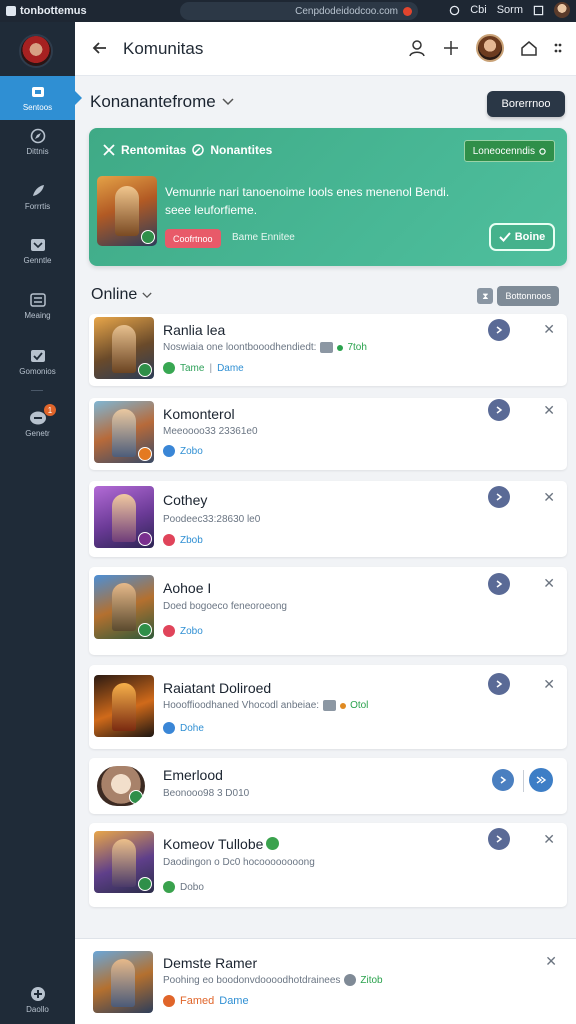 This screenshot has width=576, height=1024. I want to click on community-selector: Konanantefrome, so click(162, 102).